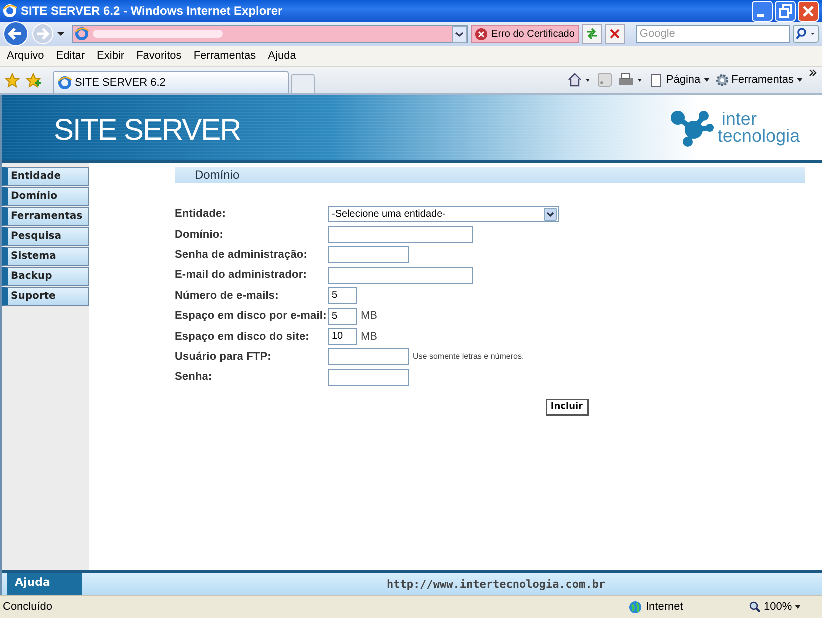 The width and height of the screenshot is (822, 618). What do you see at coordinates (45, 196) in the screenshot?
I see `sidebar-item: Domínio` at bounding box center [45, 196].